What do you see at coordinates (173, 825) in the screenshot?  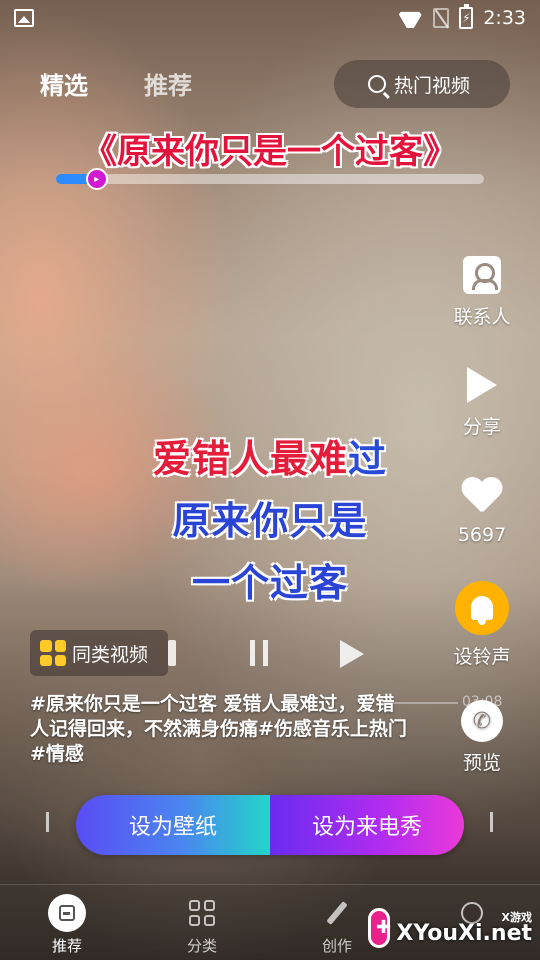 I see `set-wallpaper-button: 设为壁纸` at bounding box center [173, 825].